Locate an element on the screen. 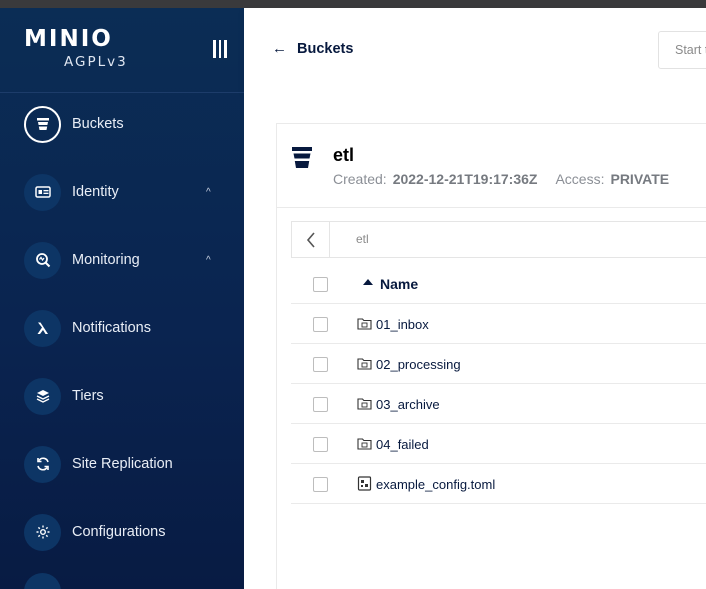 The width and height of the screenshot is (706, 589). sidebar-item-configurations: Configurations is located at coordinates (122, 532).